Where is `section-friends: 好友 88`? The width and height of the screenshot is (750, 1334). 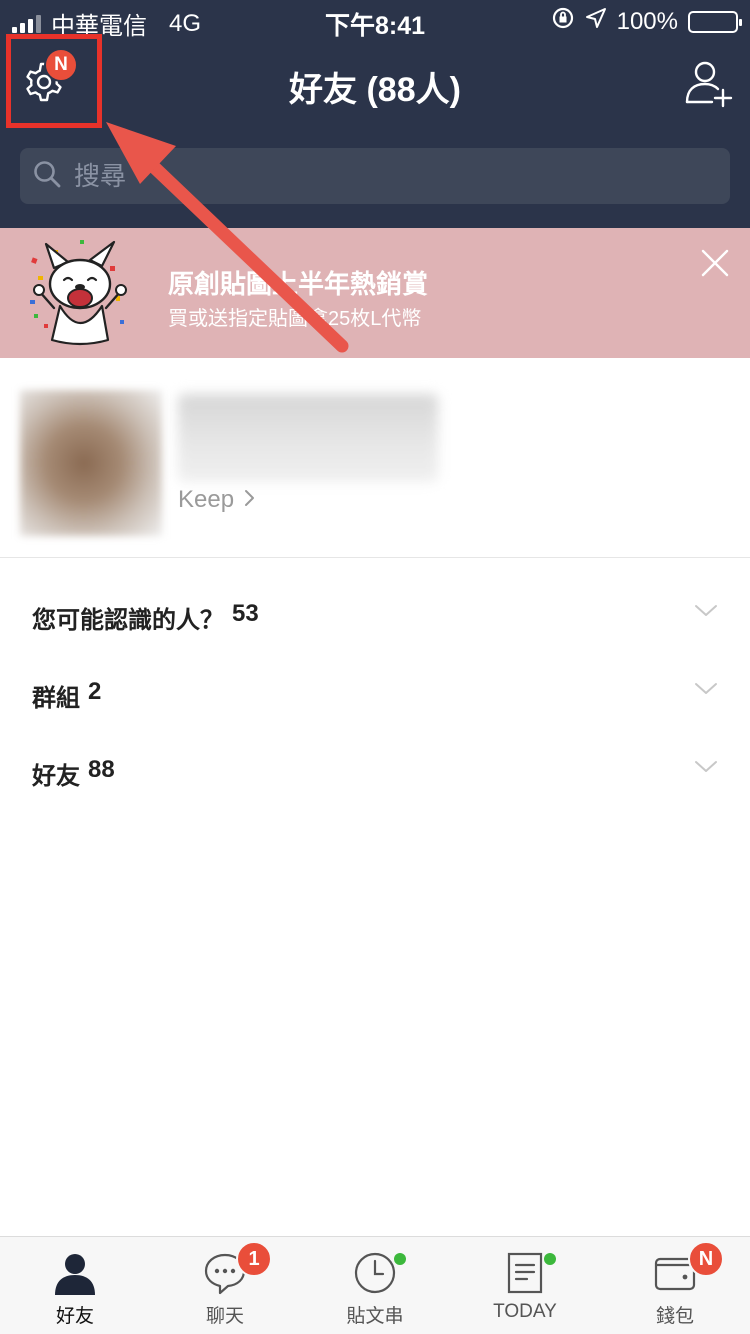
section-friends: 好友 88 is located at coordinates (375, 773).